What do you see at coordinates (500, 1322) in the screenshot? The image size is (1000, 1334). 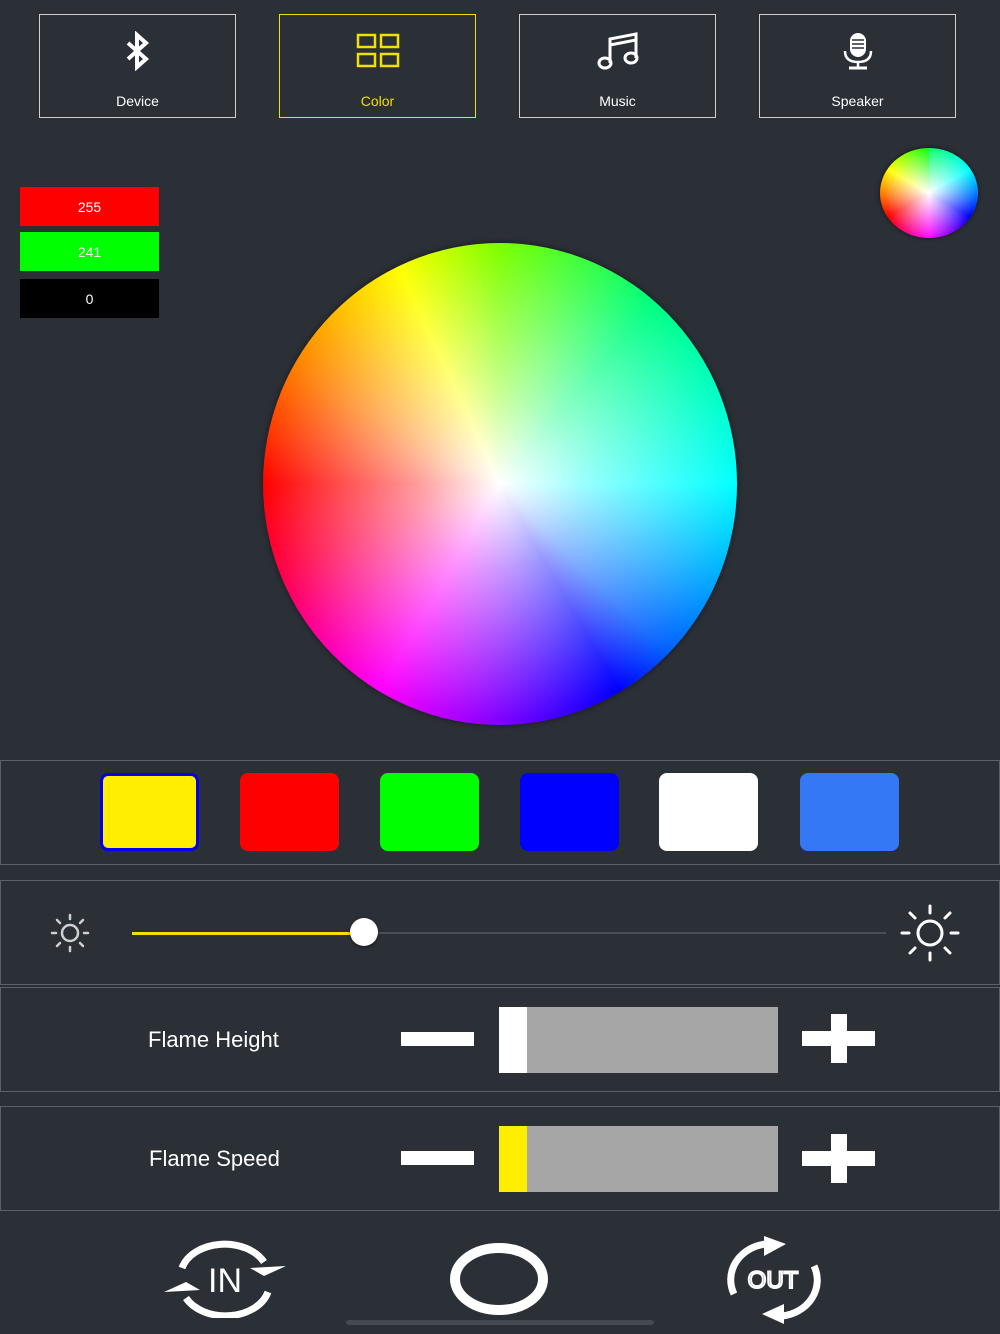 I see `home-indicator` at bounding box center [500, 1322].